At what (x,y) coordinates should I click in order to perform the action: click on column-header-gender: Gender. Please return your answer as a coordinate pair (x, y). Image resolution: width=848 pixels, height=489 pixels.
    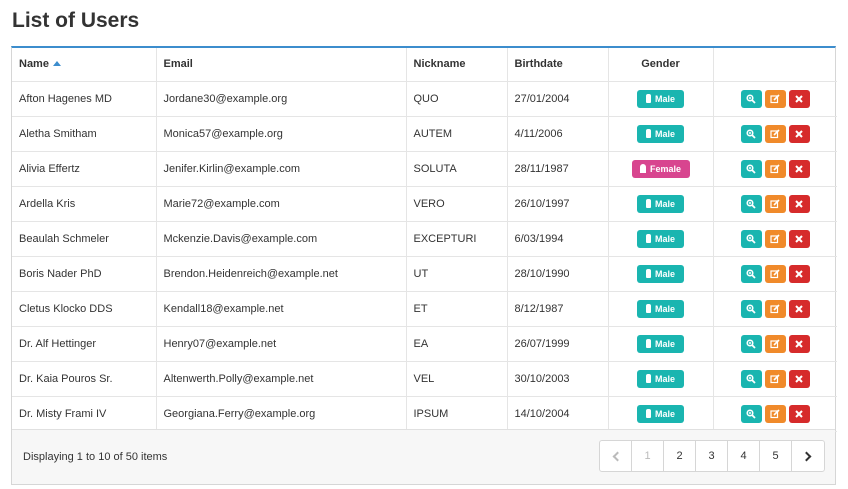
    Looking at the image, I should click on (661, 65).